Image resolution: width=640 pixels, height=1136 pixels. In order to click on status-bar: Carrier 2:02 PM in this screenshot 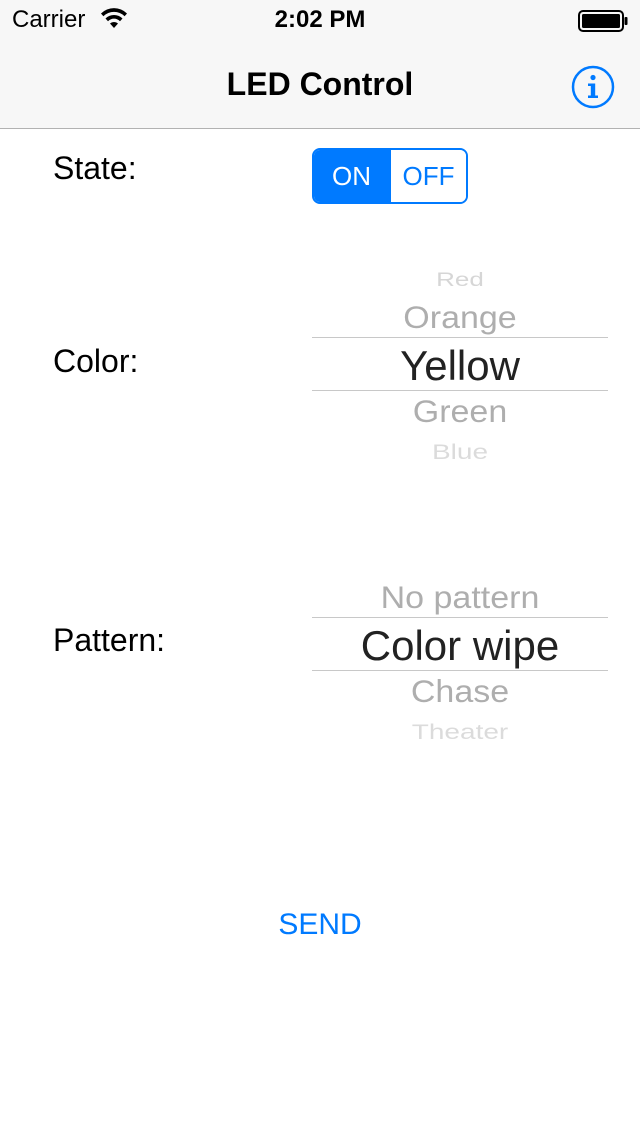, I will do `click(320, 20)`.